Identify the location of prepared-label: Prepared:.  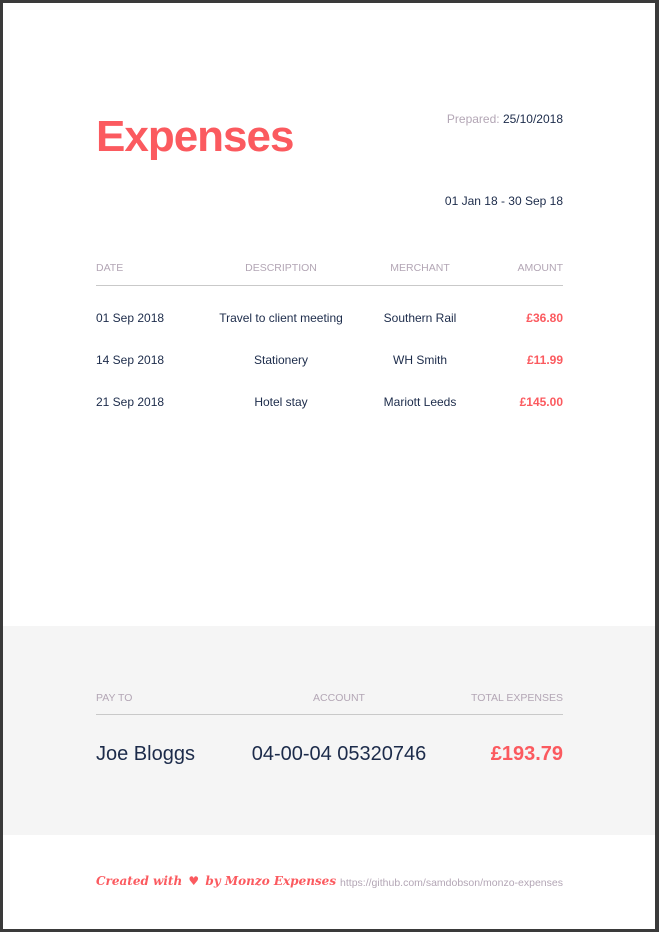
(473, 119).